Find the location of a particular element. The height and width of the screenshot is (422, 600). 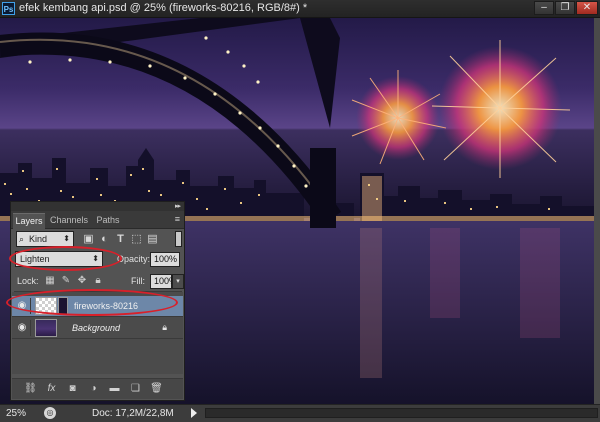

lock-transparency-icon: ▦ is located at coordinates (50, 281).